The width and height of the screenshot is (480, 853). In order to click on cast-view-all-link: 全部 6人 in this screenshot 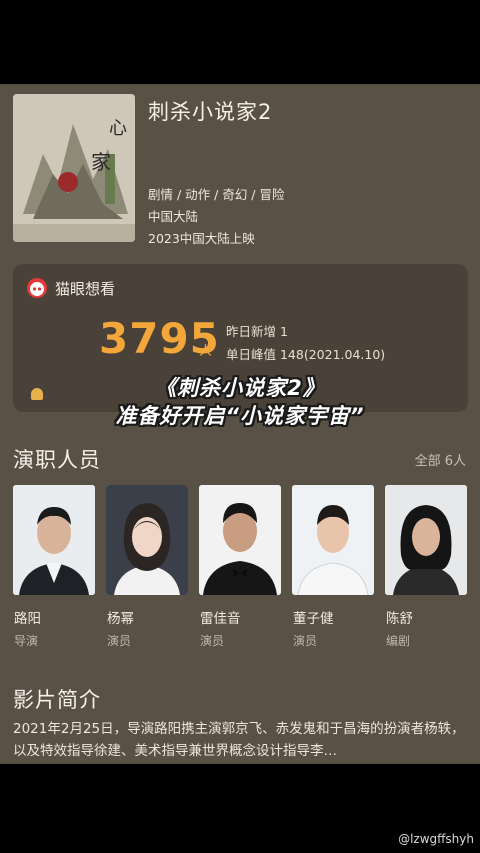, I will do `click(440, 459)`.